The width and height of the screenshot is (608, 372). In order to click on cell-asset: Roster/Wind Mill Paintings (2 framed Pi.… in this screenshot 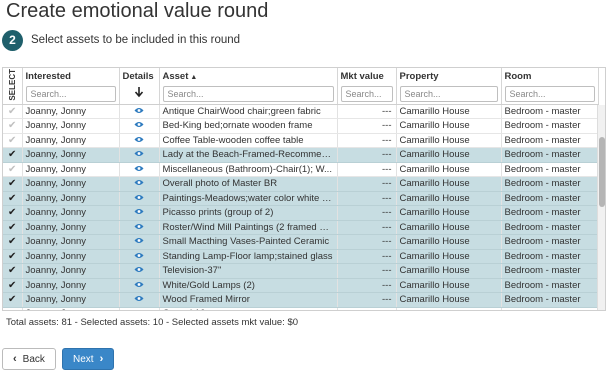, I will do `click(248, 228)`.